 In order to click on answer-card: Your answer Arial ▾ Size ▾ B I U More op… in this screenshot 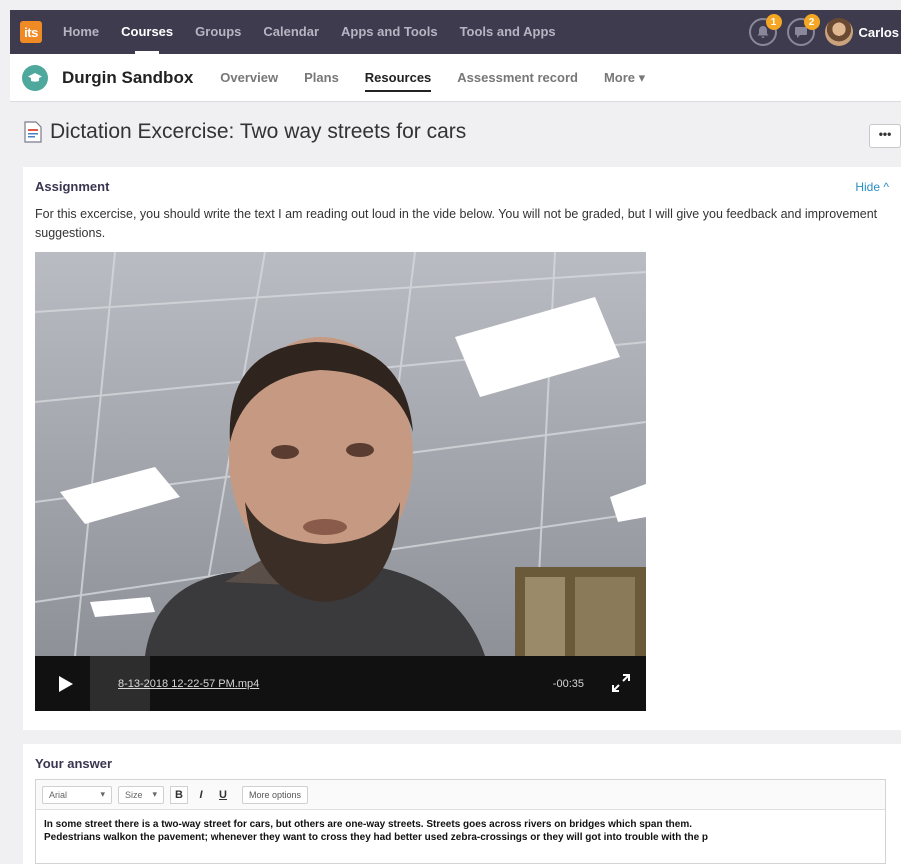, I will do `click(462, 804)`.